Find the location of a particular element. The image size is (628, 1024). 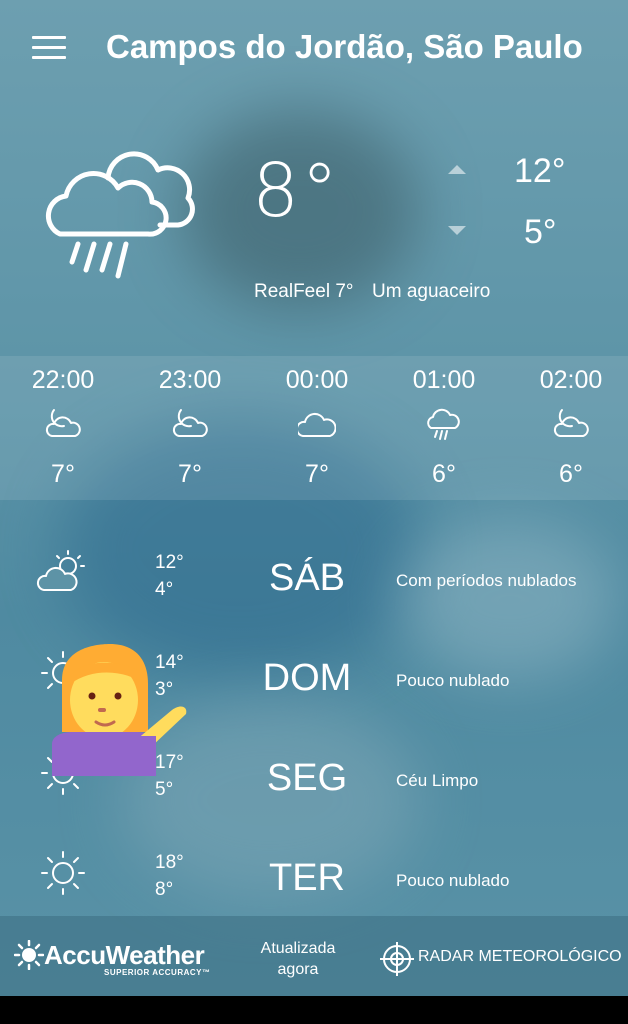

day-name: DOM is located at coordinates (307, 678).